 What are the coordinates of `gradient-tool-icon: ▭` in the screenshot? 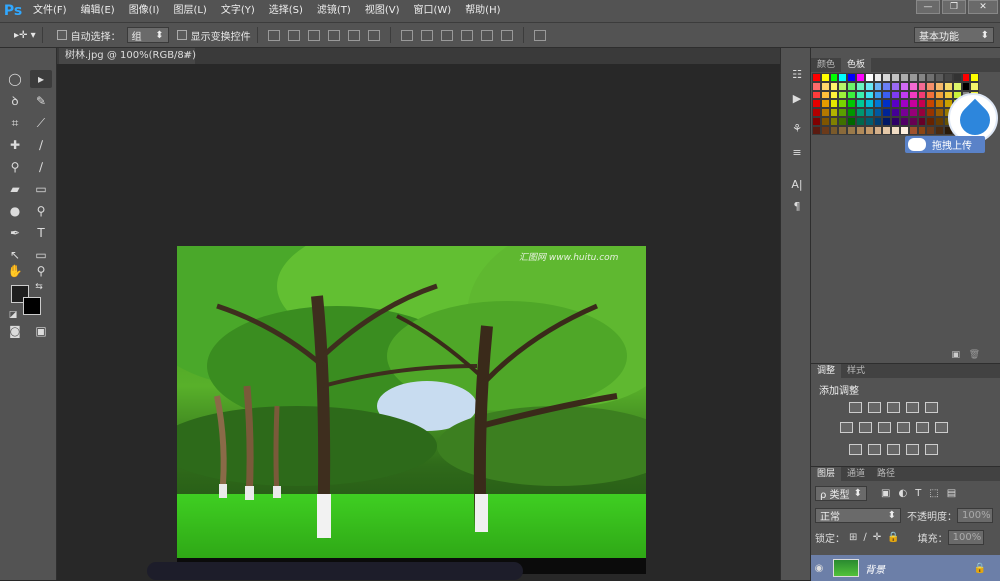 It's located at (41, 189).